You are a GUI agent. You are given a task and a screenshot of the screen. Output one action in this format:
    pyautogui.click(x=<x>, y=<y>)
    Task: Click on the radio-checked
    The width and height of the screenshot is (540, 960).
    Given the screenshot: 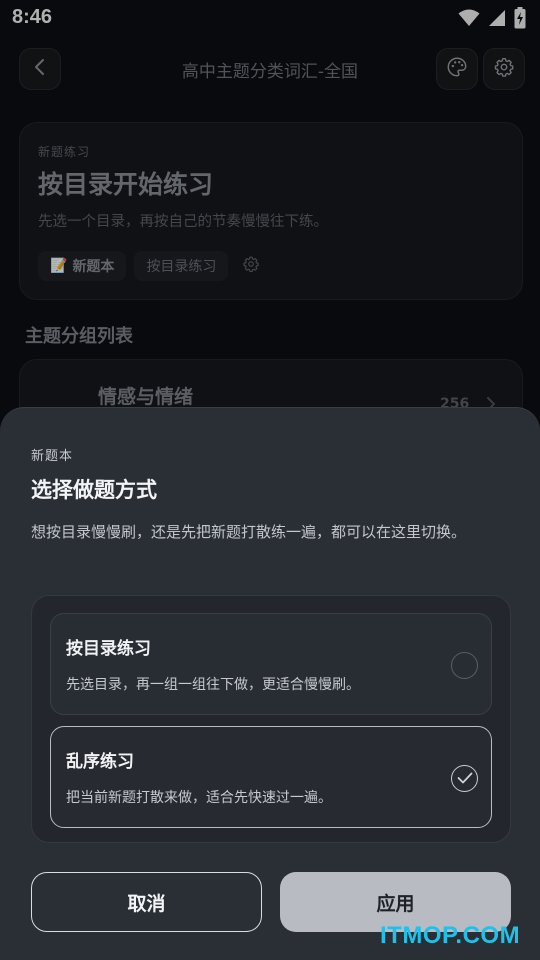 What is the action you would take?
    pyautogui.click(x=464, y=778)
    